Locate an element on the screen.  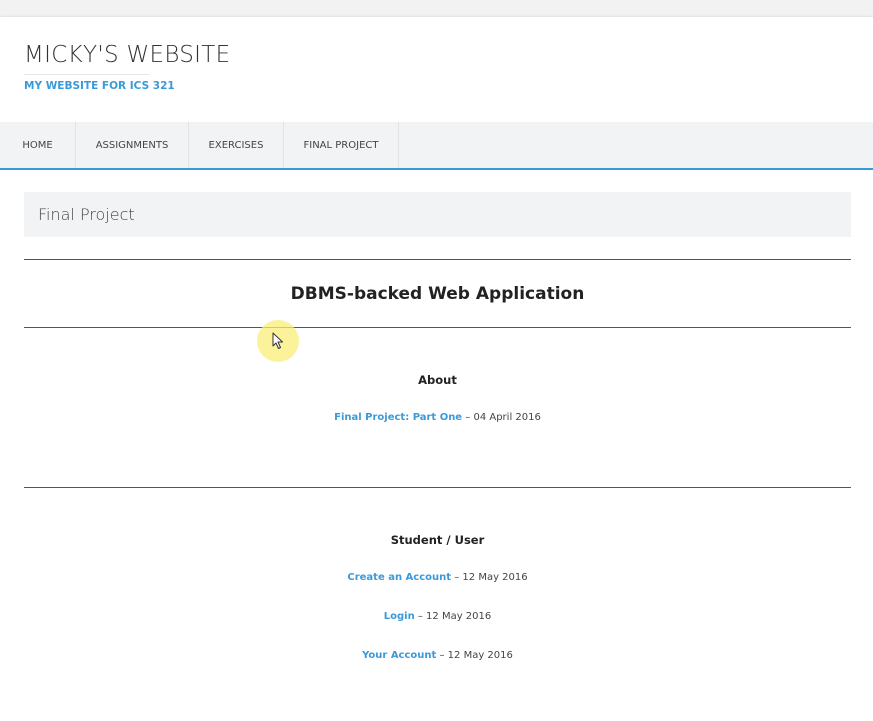
page-title: Final Project is located at coordinates (86, 214).